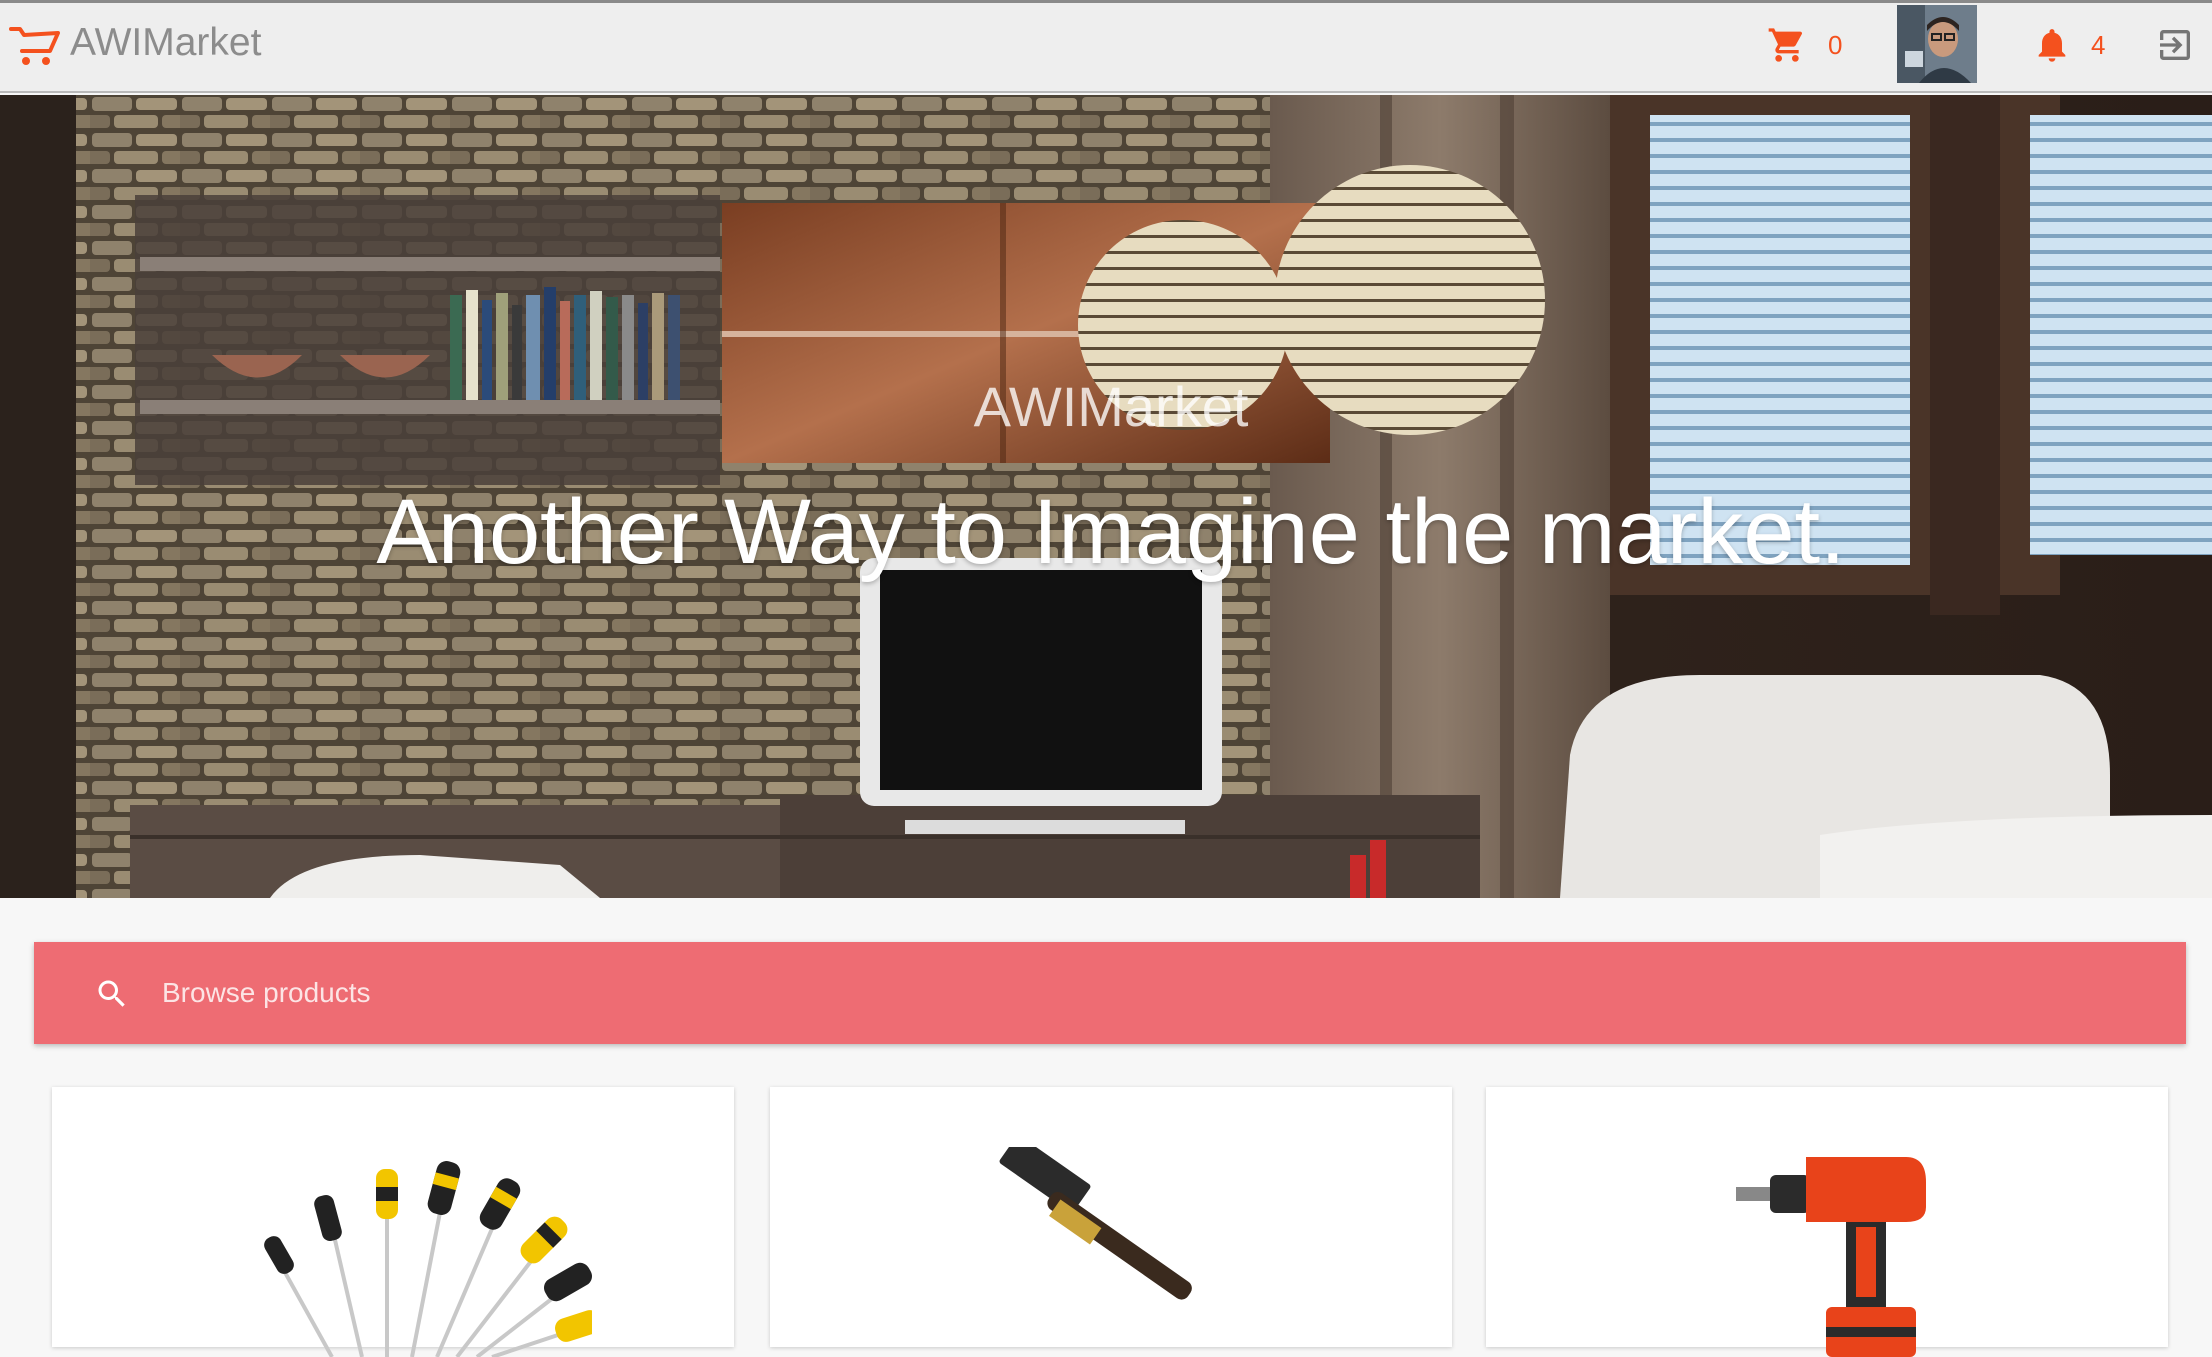 The height and width of the screenshot is (1357, 2212). I want to click on notifications-bell-icon, so click(2052, 45).